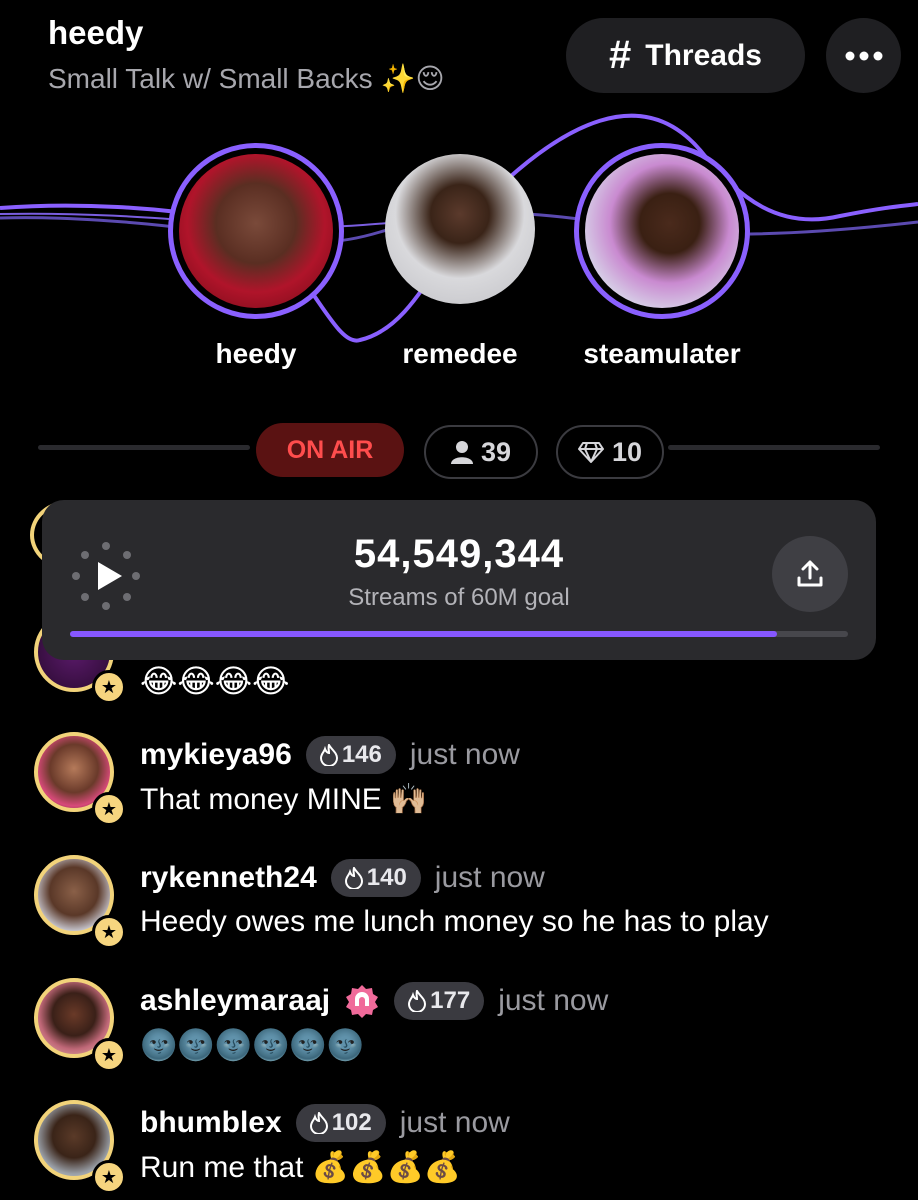 The image size is (918, 1200). I want to click on speaker-avatar-remedee, so click(460, 229).